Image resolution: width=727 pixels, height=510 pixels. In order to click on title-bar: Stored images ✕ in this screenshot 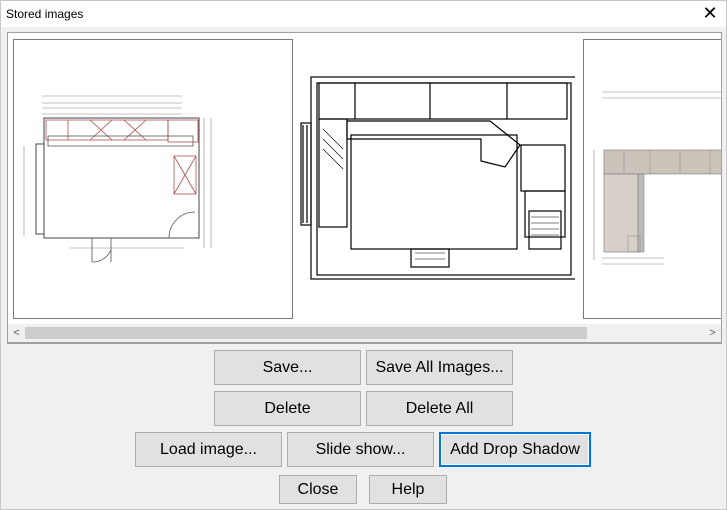, I will do `click(363, 14)`.